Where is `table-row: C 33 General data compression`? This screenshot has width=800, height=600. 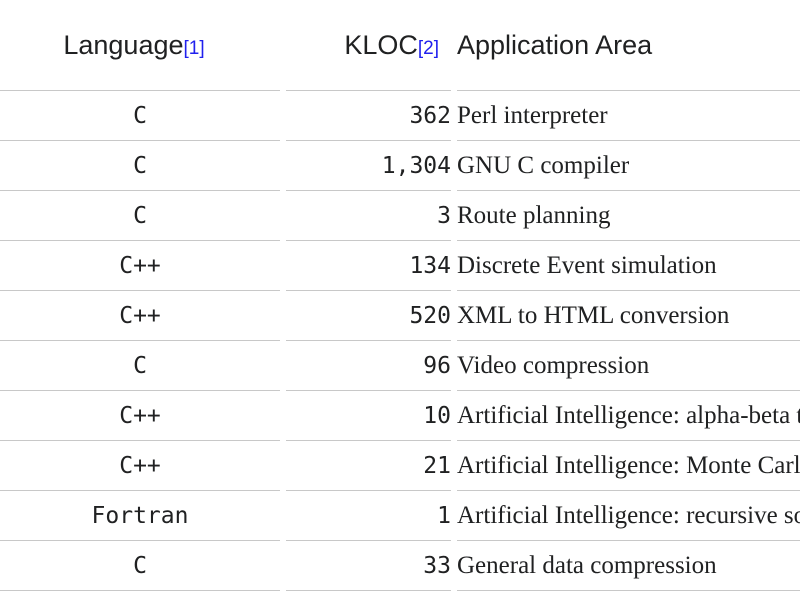 table-row: C 33 General data compression is located at coordinates (400, 566).